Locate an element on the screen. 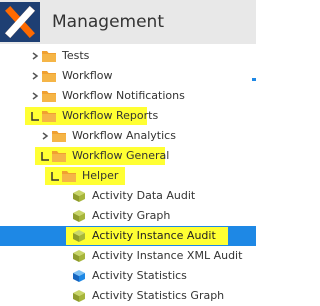  tree-item-activity-instance-audit: Activity Instance Audit is located at coordinates (128, 236).